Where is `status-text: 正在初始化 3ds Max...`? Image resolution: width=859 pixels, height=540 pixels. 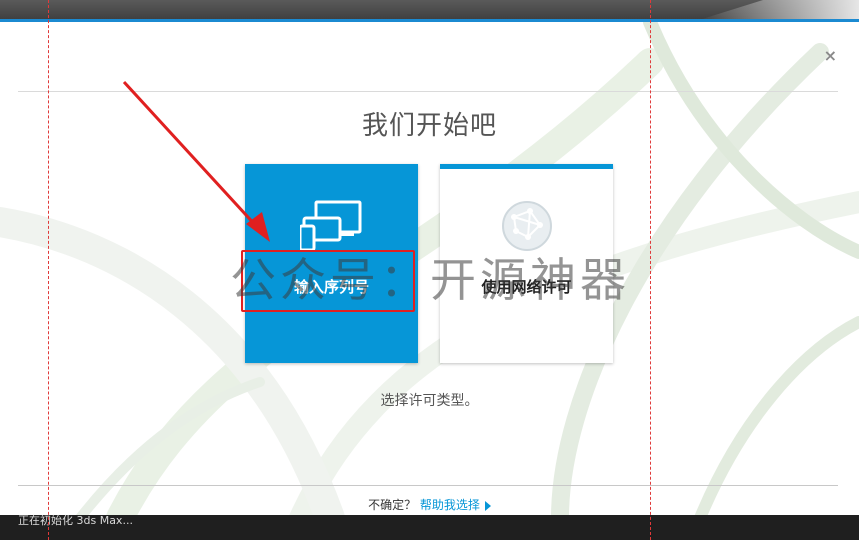
status-text: 正在初始化 3ds Max... is located at coordinates (75, 520).